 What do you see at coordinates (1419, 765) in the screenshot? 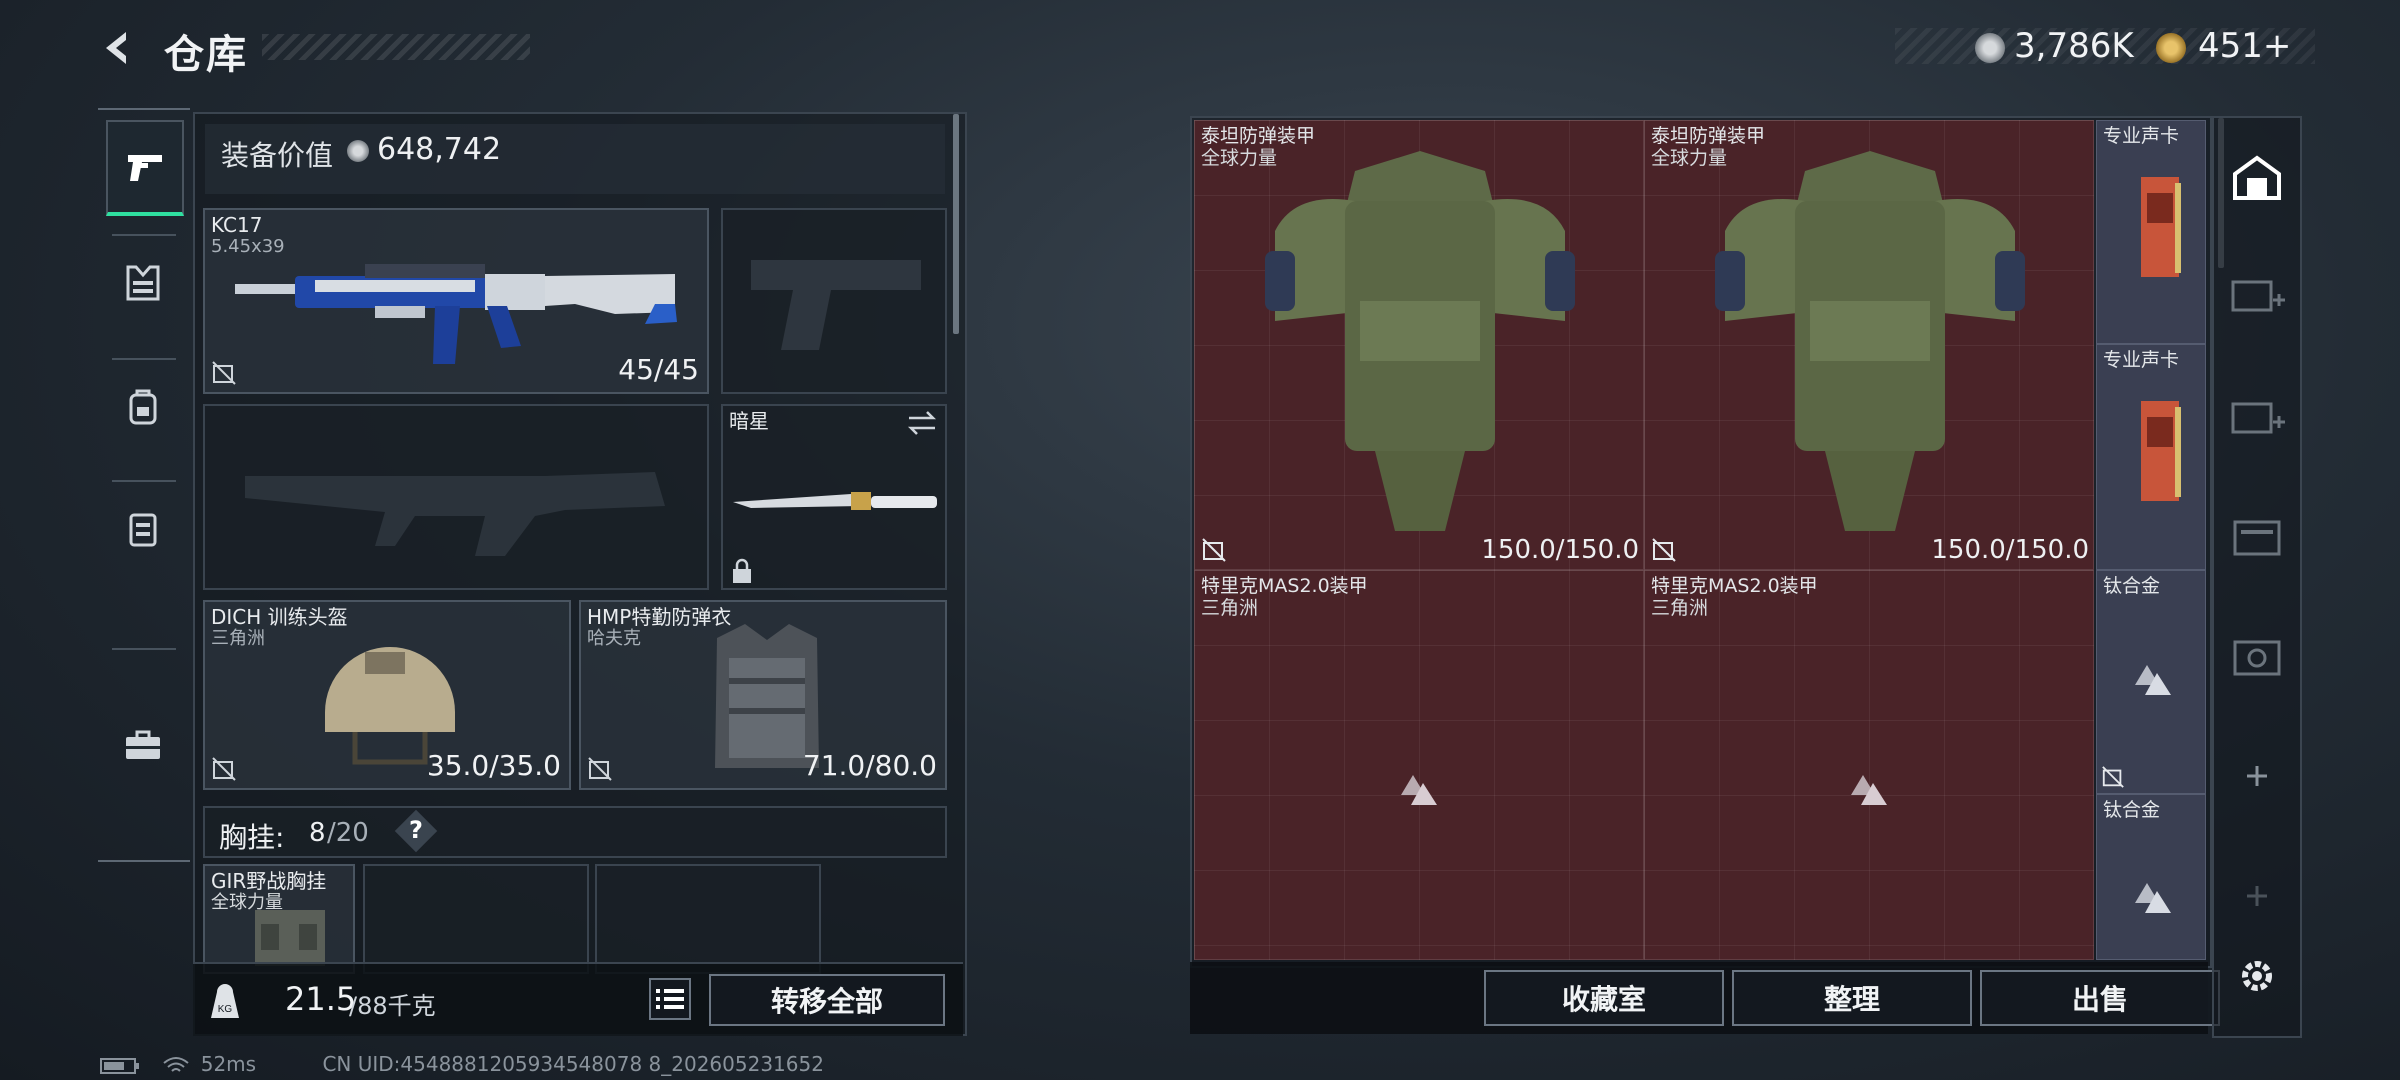
I see `stash-item-mas-armor-1: 特里克MAS2.0装甲 三角洲` at bounding box center [1419, 765].